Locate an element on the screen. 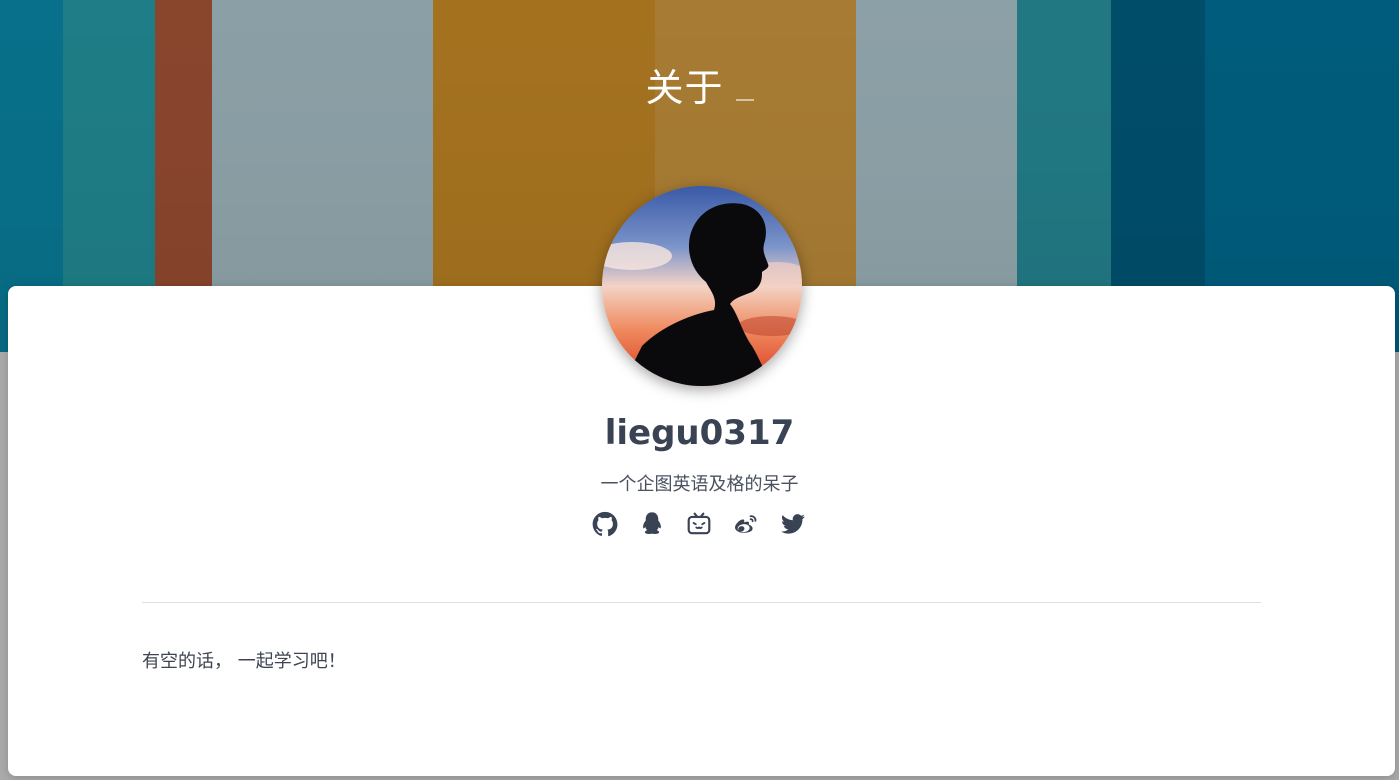 The image size is (1399, 780). github-link is located at coordinates (605, 524).